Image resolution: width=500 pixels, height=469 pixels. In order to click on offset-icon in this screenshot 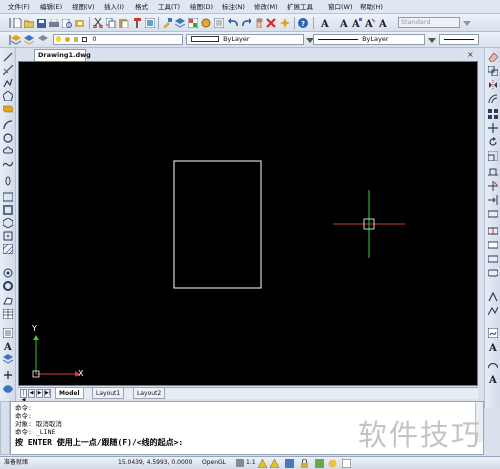, I will do `click(493, 99)`.